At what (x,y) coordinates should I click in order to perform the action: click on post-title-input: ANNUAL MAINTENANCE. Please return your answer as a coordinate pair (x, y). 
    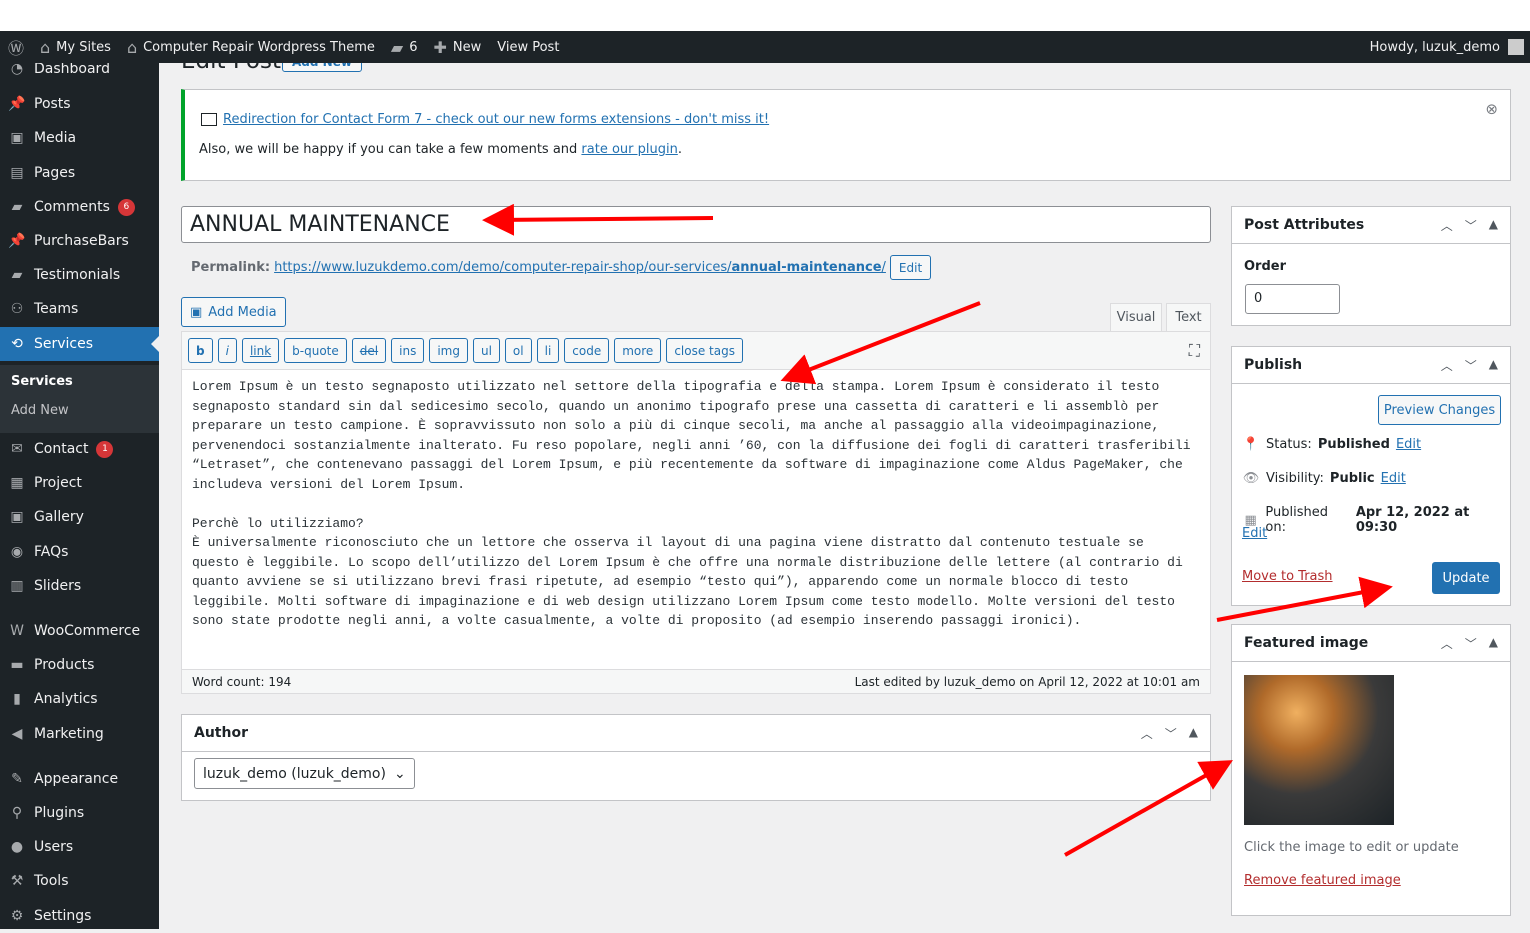
    Looking at the image, I should click on (696, 224).